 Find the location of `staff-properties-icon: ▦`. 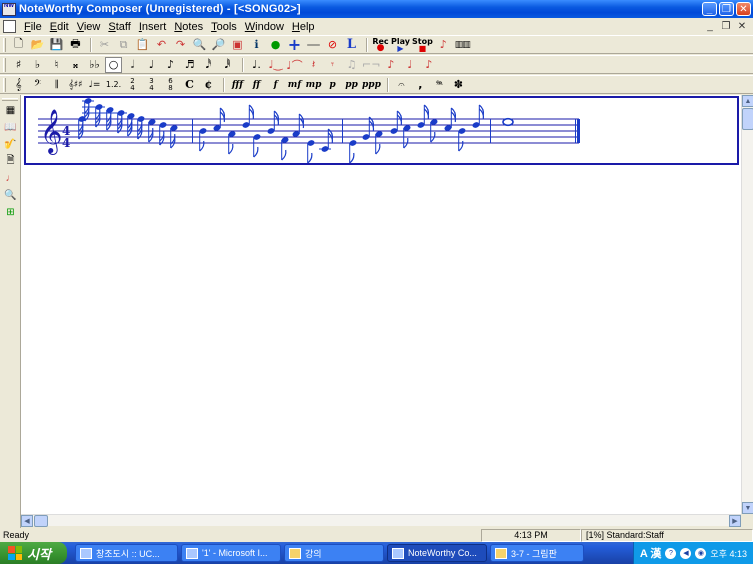

staff-properties-icon: ▦ is located at coordinates (10, 110).